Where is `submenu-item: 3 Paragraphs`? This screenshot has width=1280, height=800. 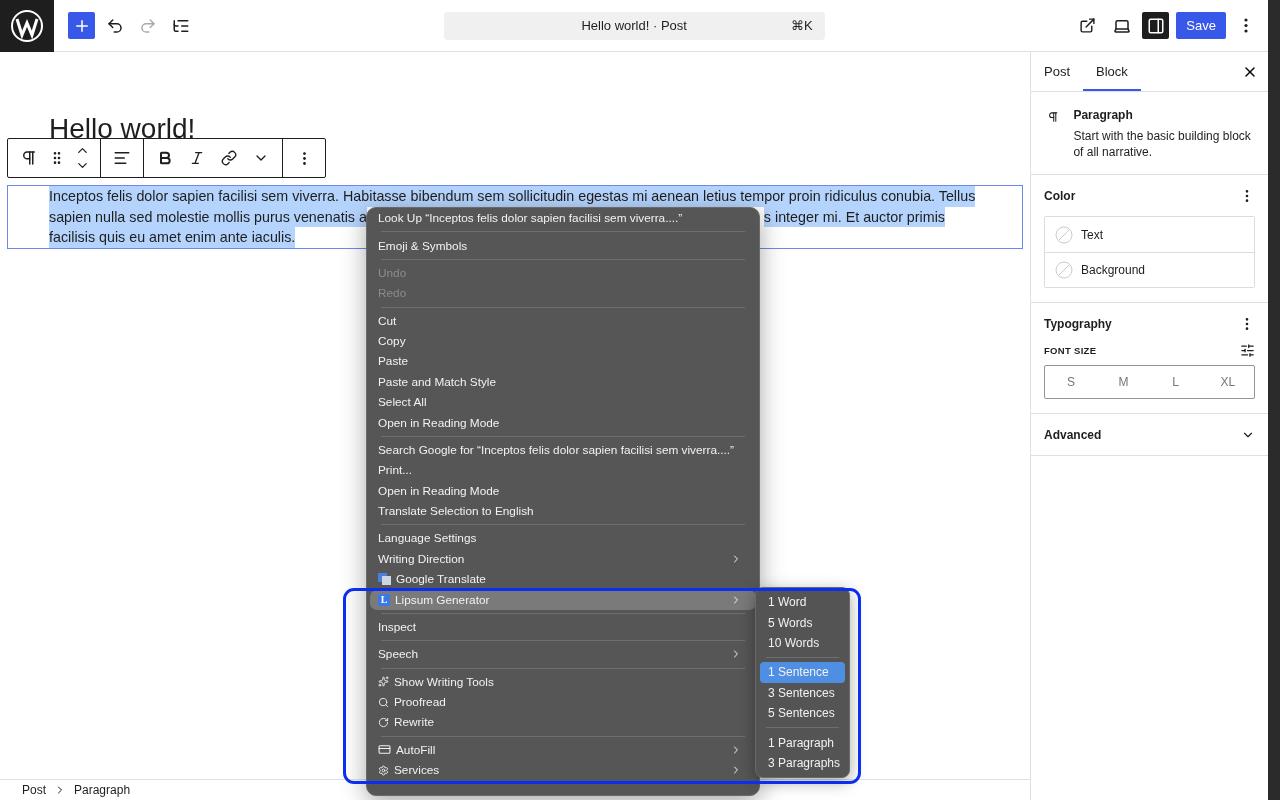 submenu-item: 3 Paragraphs is located at coordinates (802, 763).